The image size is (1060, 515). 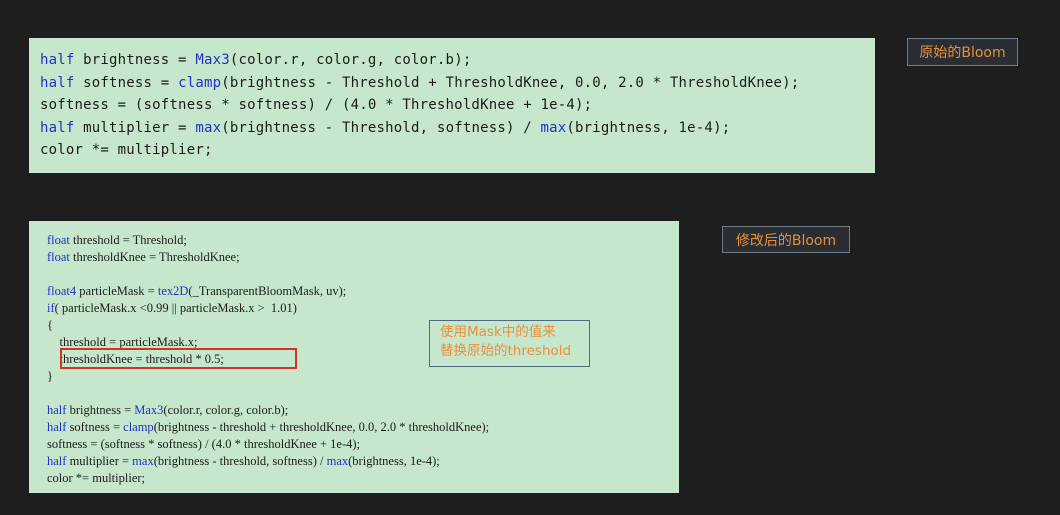 I want to click on callout-line-1: 使用Mask中的值来, so click(x=498, y=332).